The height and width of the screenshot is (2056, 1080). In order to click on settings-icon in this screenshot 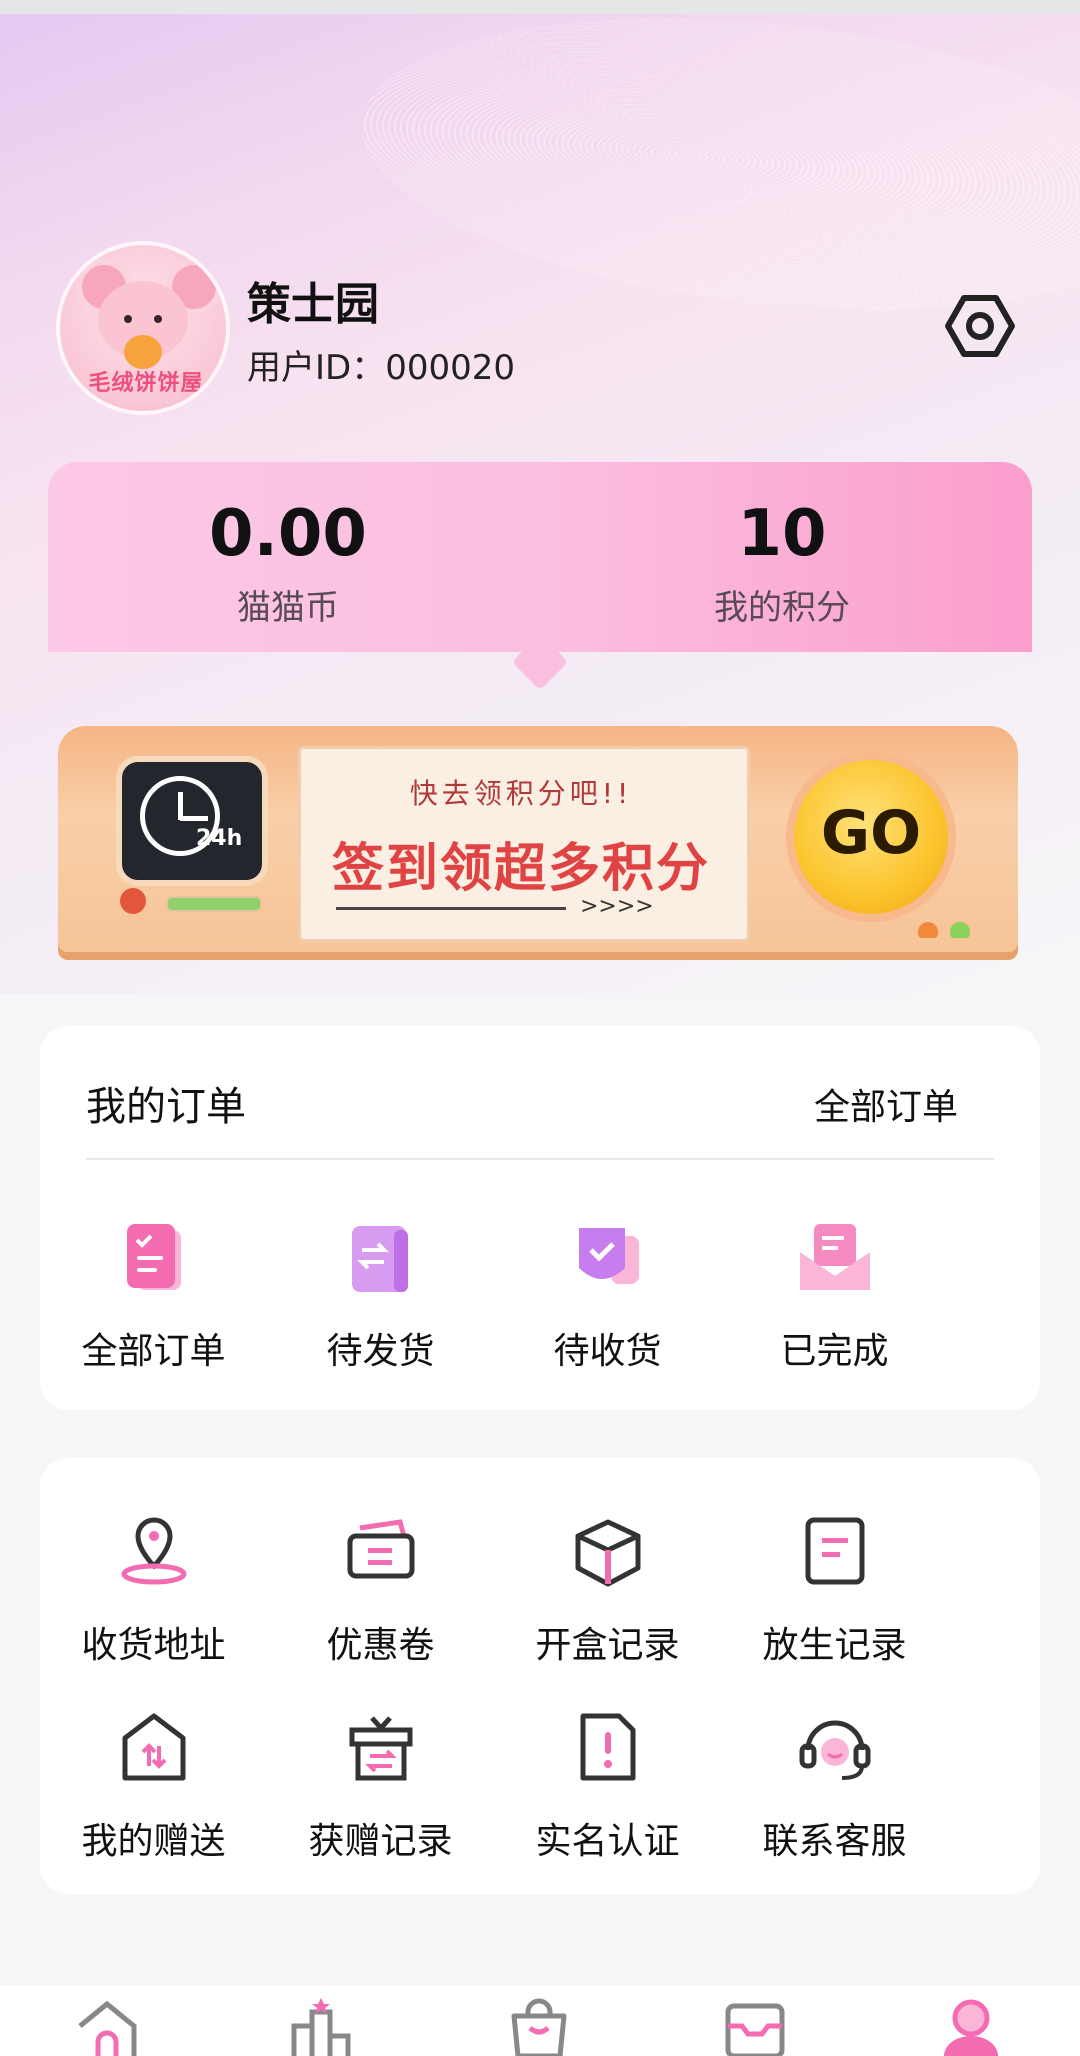, I will do `click(980, 326)`.